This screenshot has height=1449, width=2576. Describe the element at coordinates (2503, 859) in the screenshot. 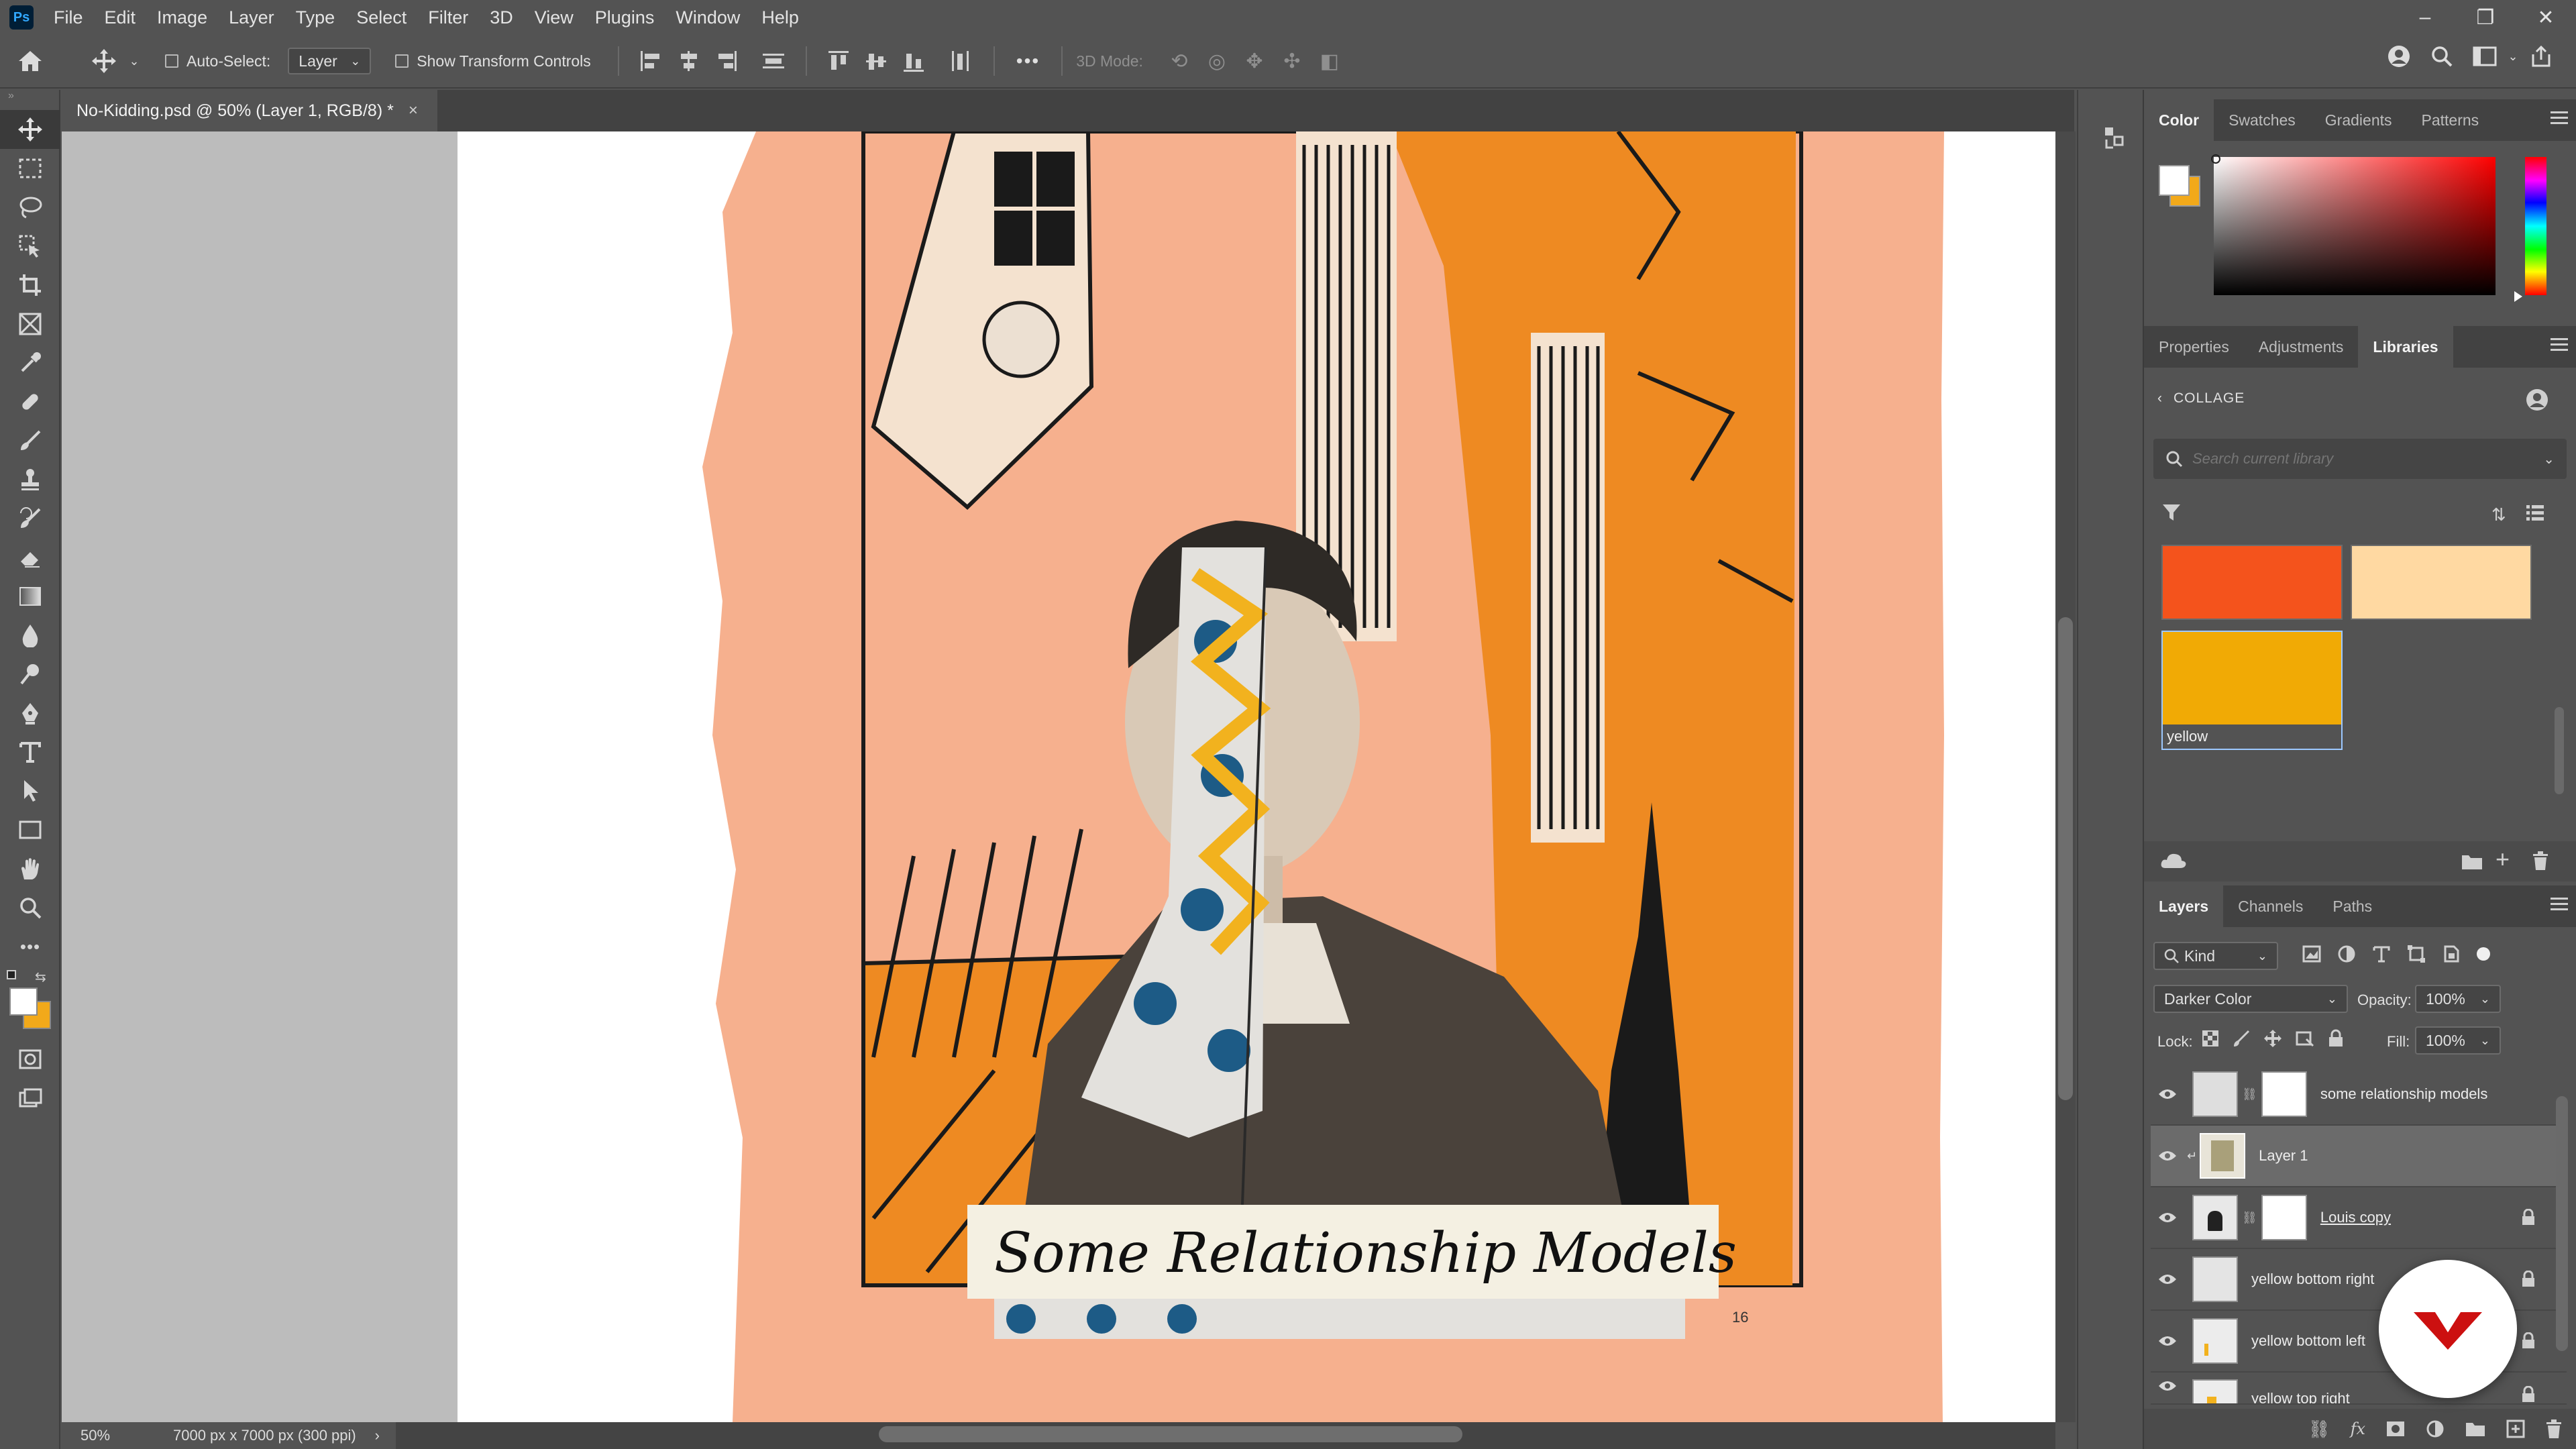

I see `add-element-icon: +` at that location.